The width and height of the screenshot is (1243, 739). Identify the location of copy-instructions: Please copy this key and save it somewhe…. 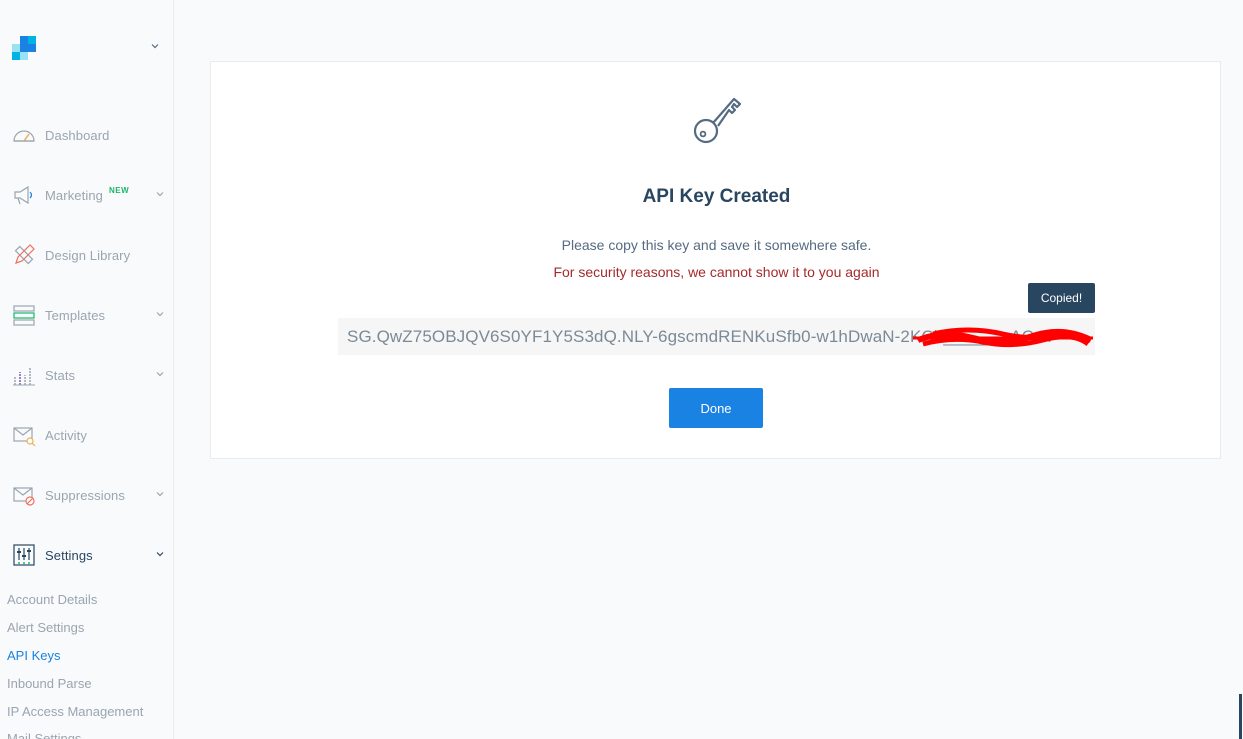
(716, 245).